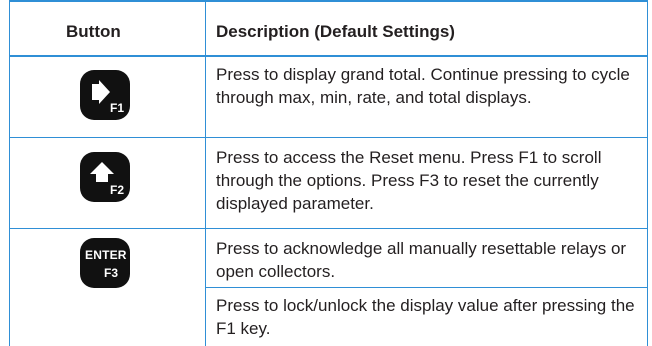 Image resolution: width=652 pixels, height=346 pixels. Describe the element at coordinates (9, 173) in the screenshot. I see `left-border` at that location.